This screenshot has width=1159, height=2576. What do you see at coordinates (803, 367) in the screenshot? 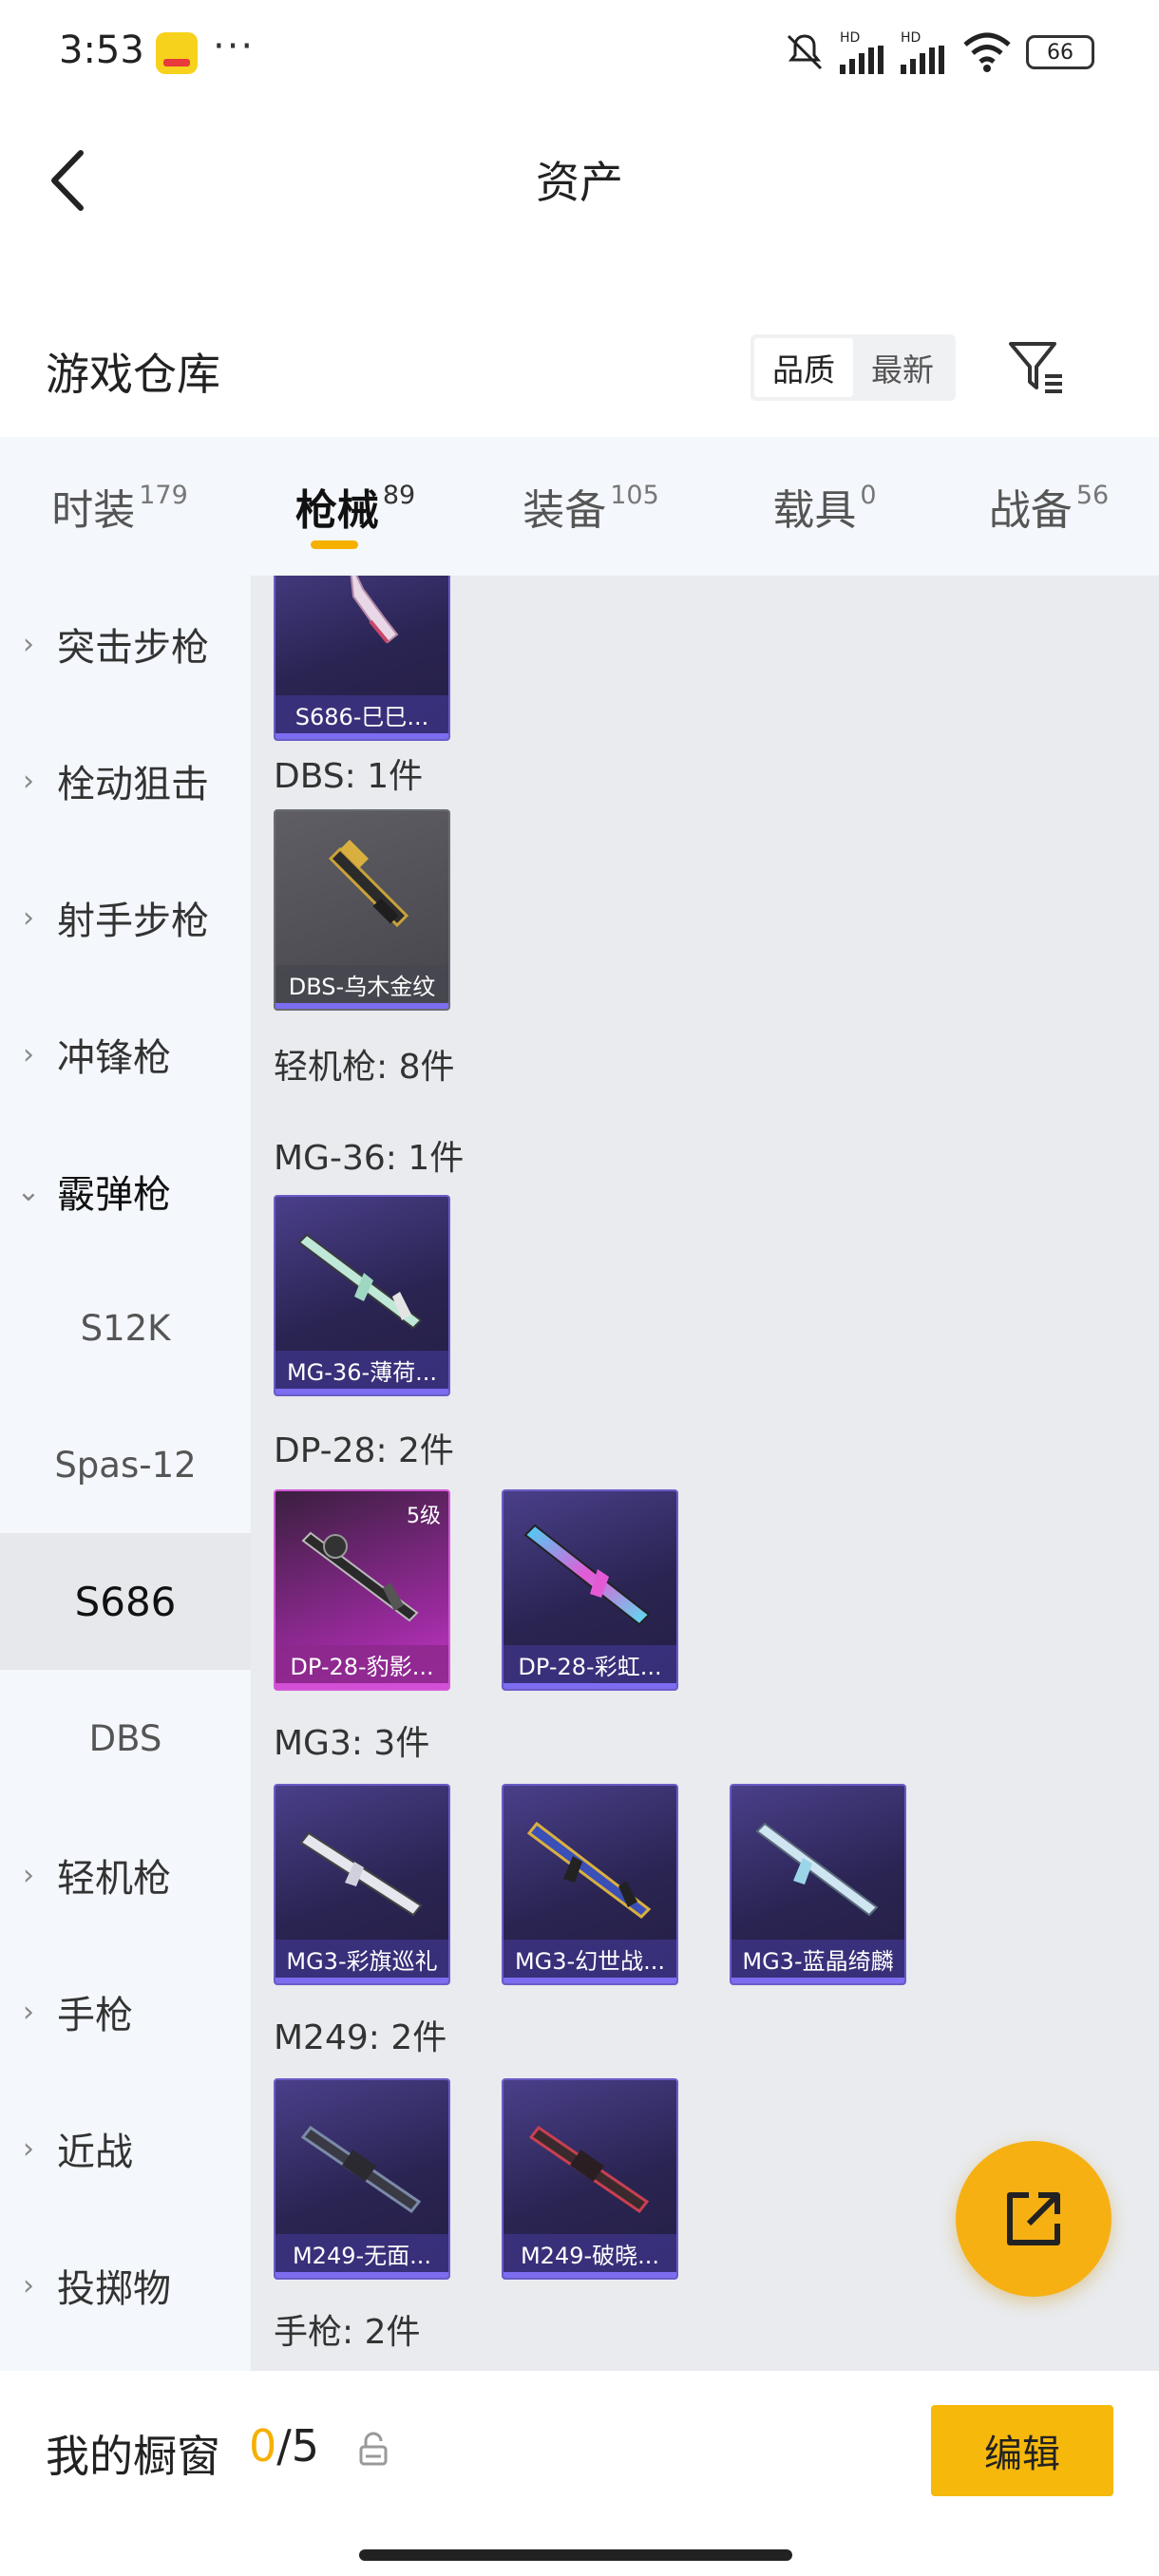
I see `sort-quality-button: 品质` at bounding box center [803, 367].